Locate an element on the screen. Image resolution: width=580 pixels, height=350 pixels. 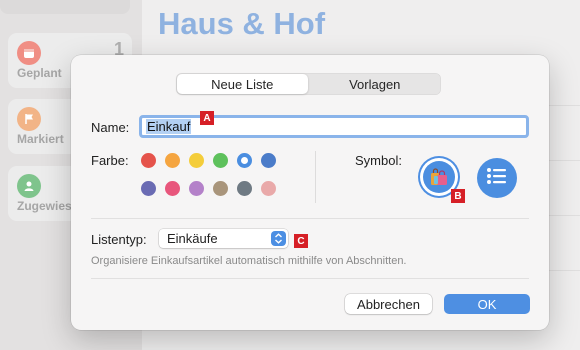
annotation-badge-b: B is located at coordinates (458, 196).